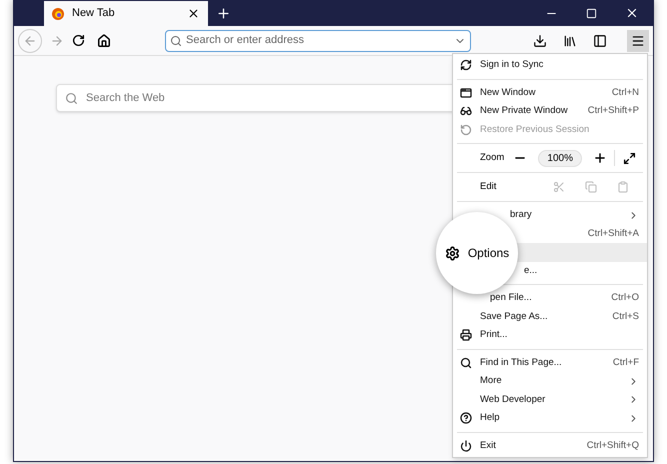 The image size is (667, 464). Describe the element at coordinates (466, 111) in the screenshot. I see `mask-icon` at that location.